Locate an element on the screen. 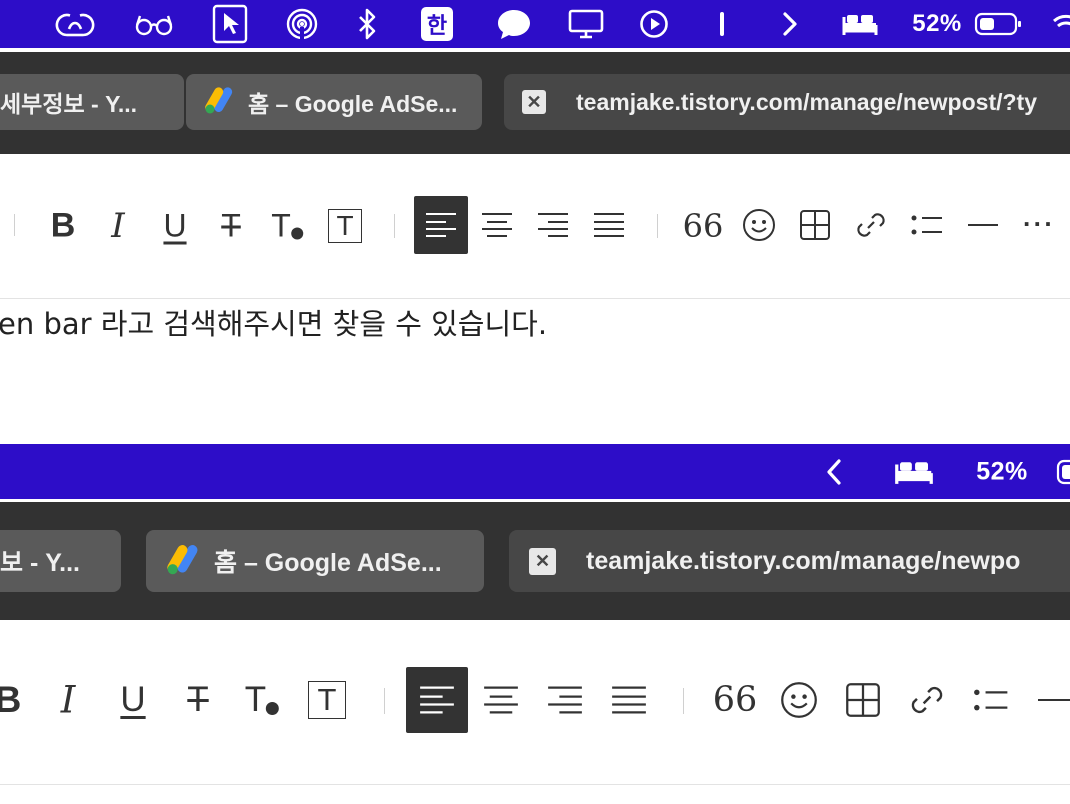 The image size is (1070, 804). tab-url: teamjake.tistory.com/manage/newpost/?ty is located at coordinates (806, 101).